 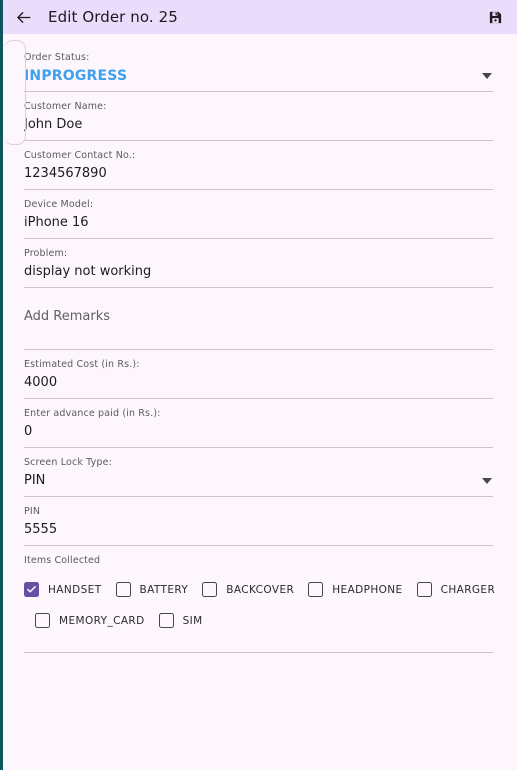 I want to click on field-estimated-cost: Estimated Cost (in Rs.): 4000, so click(x=258, y=374).